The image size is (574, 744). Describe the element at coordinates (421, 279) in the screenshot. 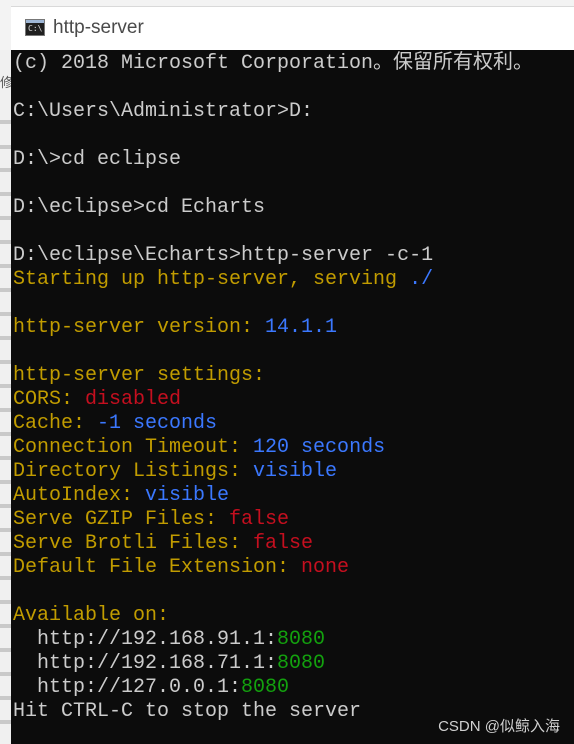

I see `serve-path: ./` at that location.